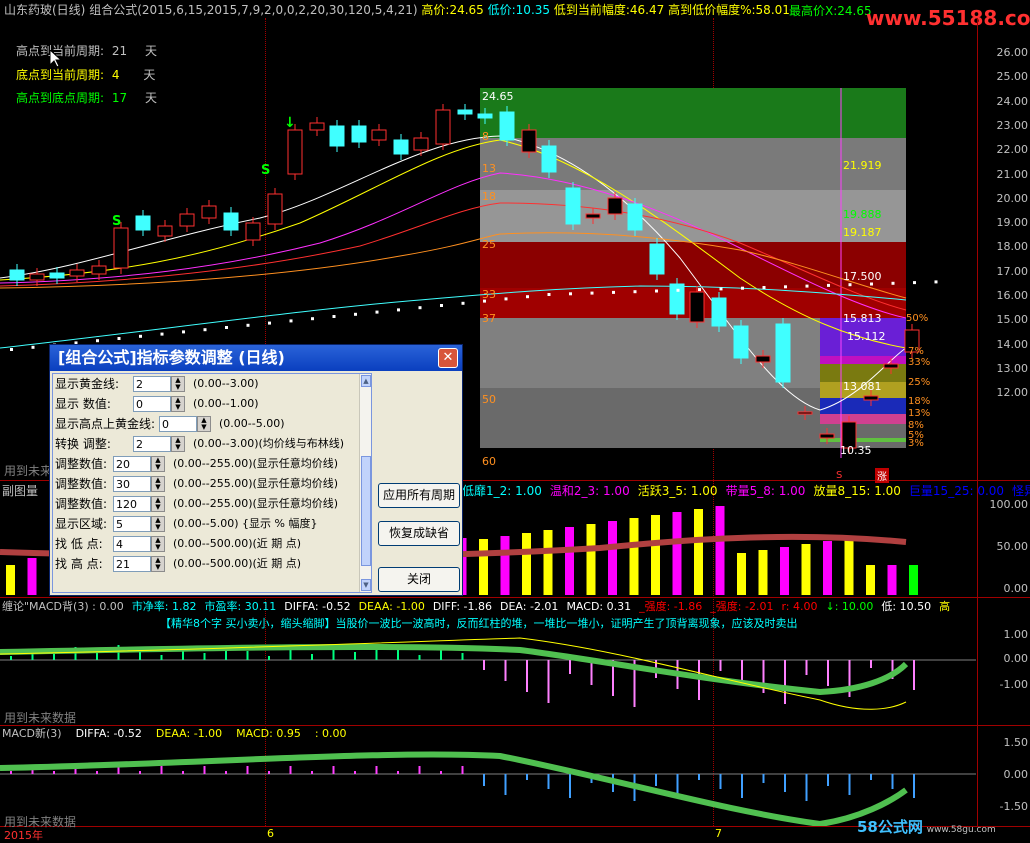 Image resolution: width=1030 pixels, height=843 pixels. Describe the element at coordinates (132, 484) in the screenshot. I see `param-value-input: 30` at that location.